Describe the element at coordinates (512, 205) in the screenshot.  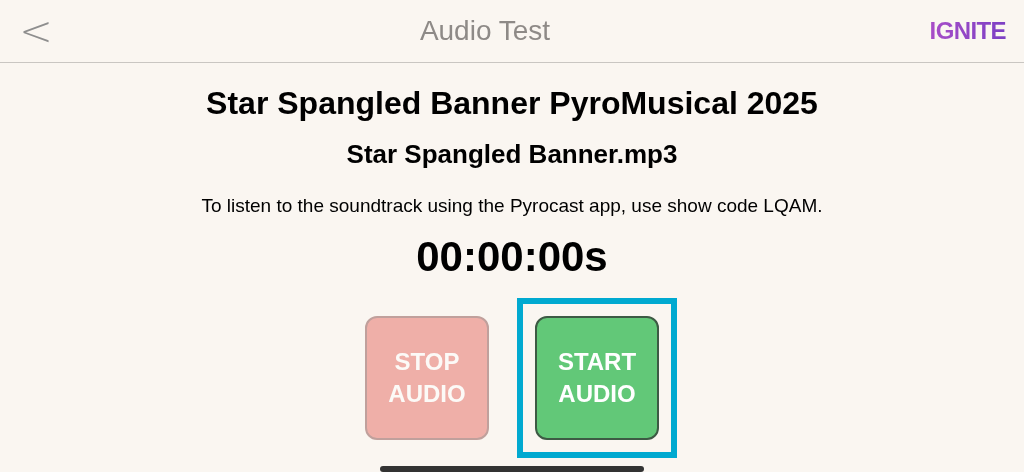
I see `instructions-text: To listen to the soundtrack using the Pyrocast app, use show code LQAM.` at that location.